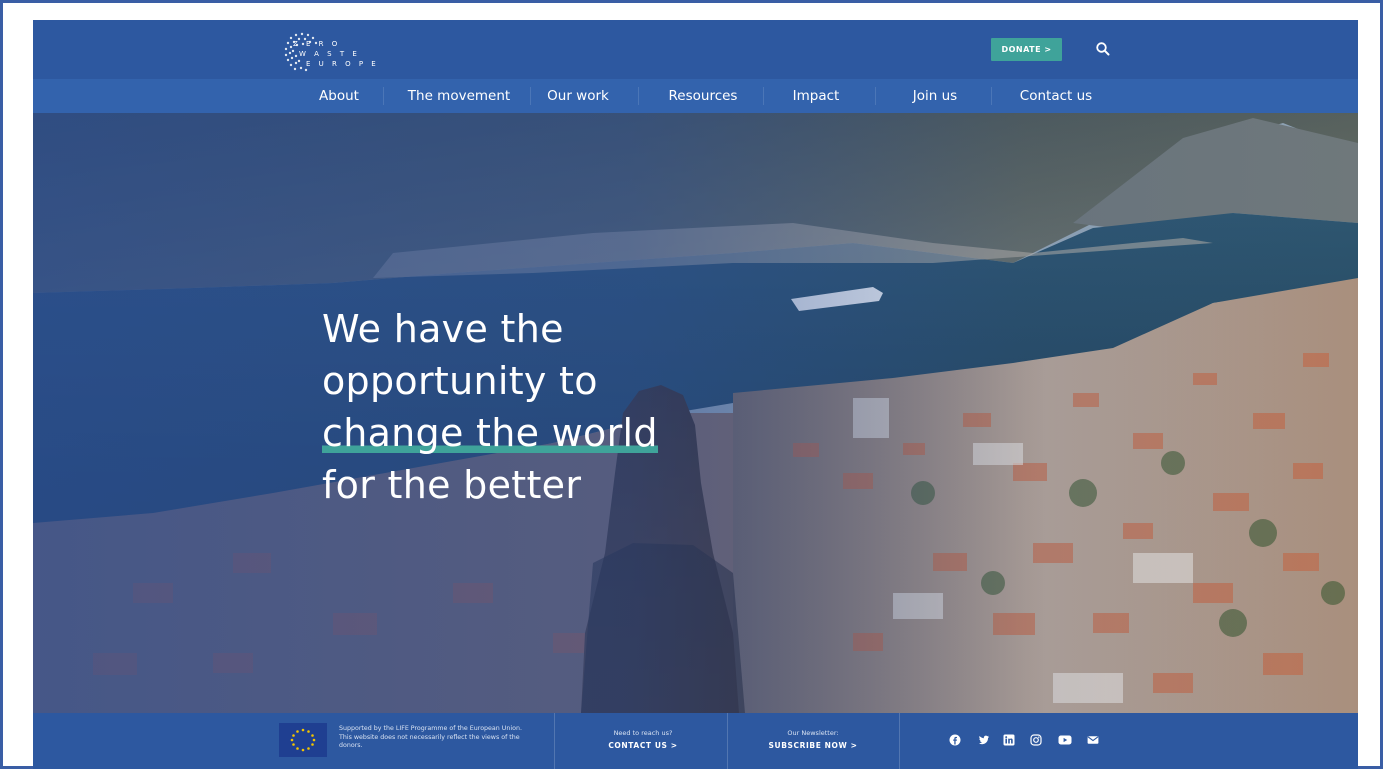 This screenshot has width=1383, height=769. I want to click on instagram-icon, so click(1036, 740).